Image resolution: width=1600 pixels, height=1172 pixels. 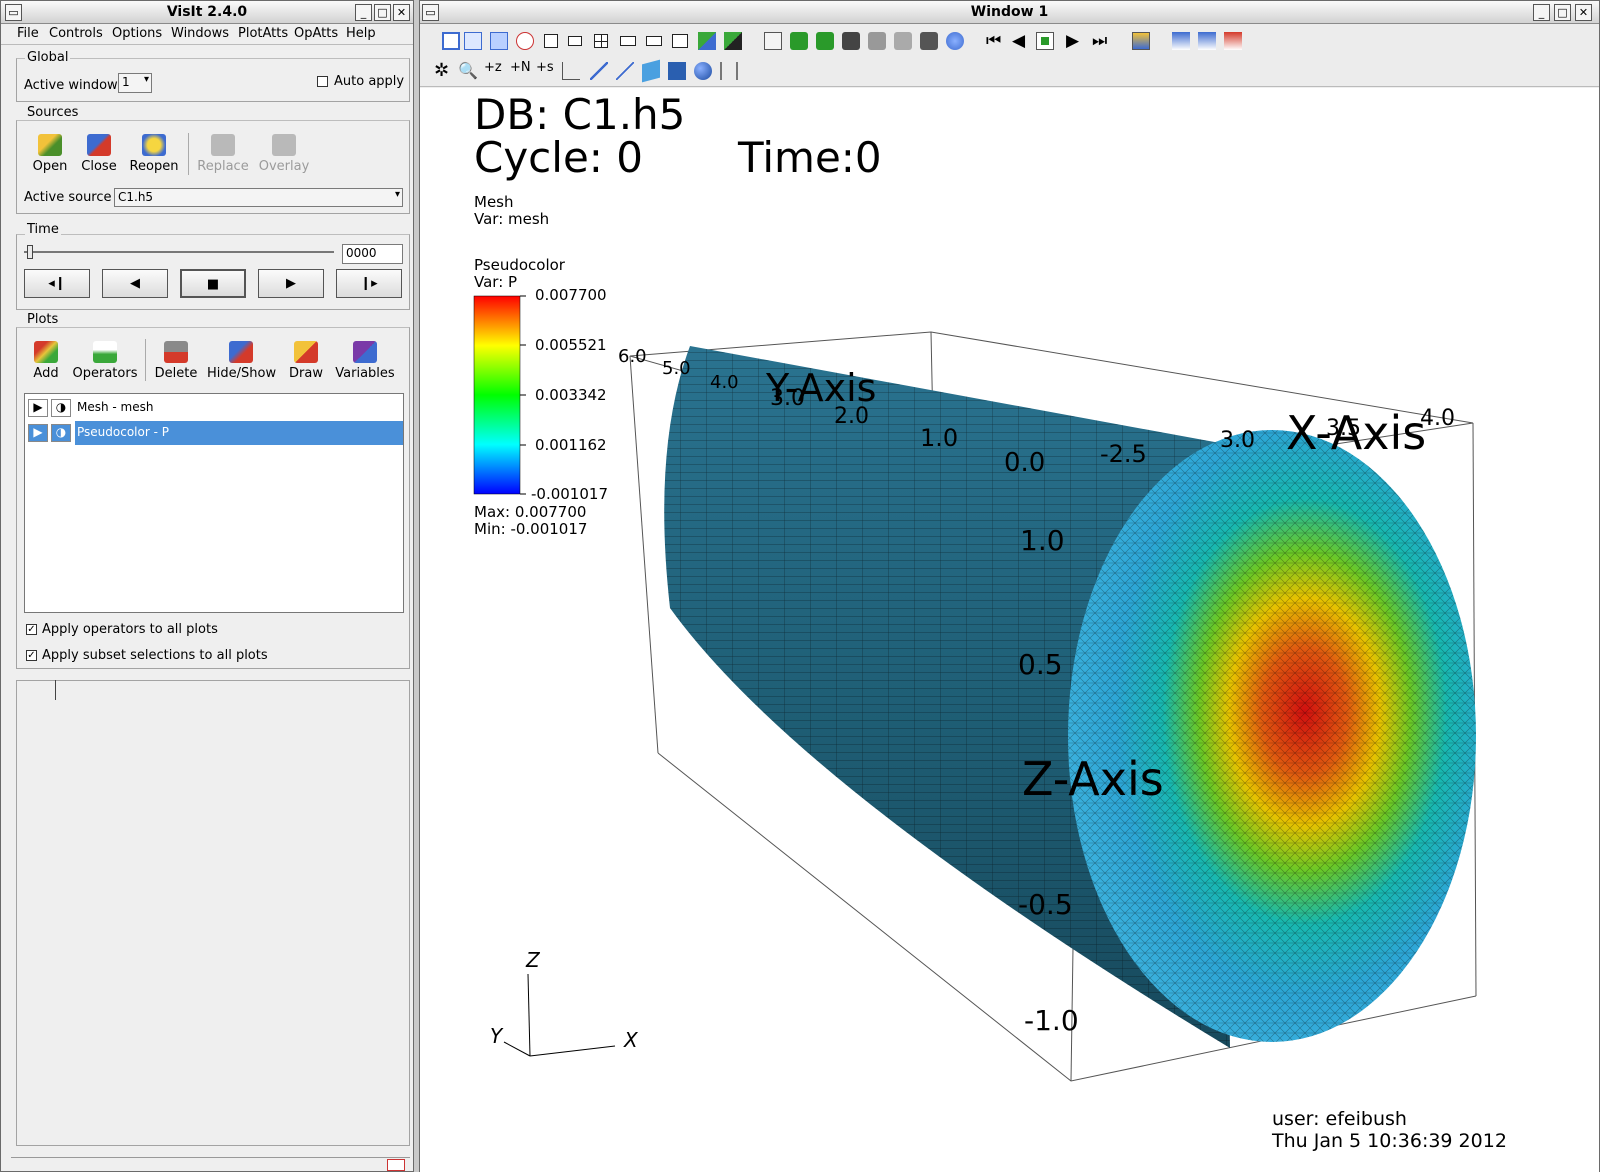 I want to click on annotation-icon, so click(x=1141, y=41).